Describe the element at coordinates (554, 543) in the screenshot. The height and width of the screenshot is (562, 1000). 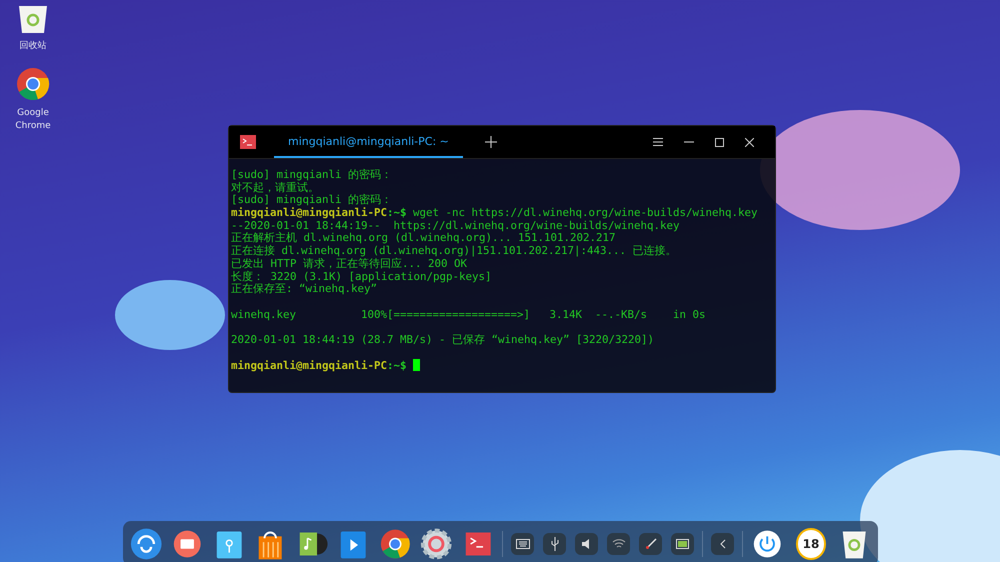
I see `usb-icon` at that location.